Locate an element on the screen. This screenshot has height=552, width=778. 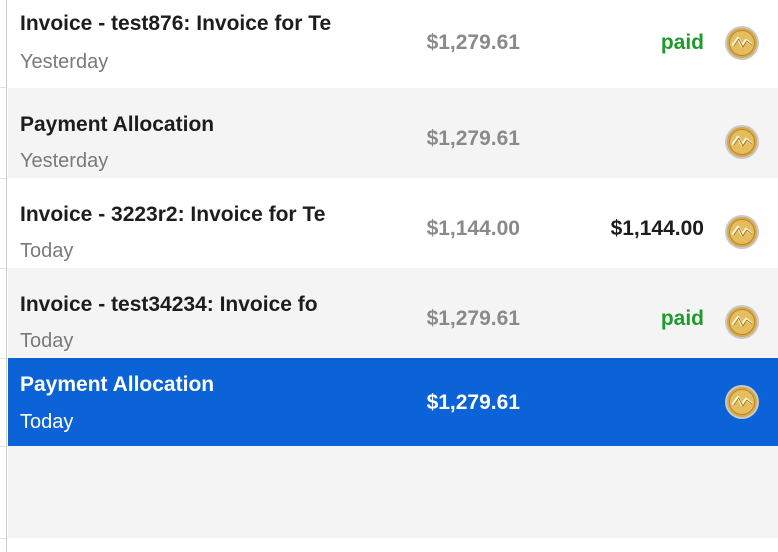
balance-amount: $1,144.00 is located at coordinates (657, 228).